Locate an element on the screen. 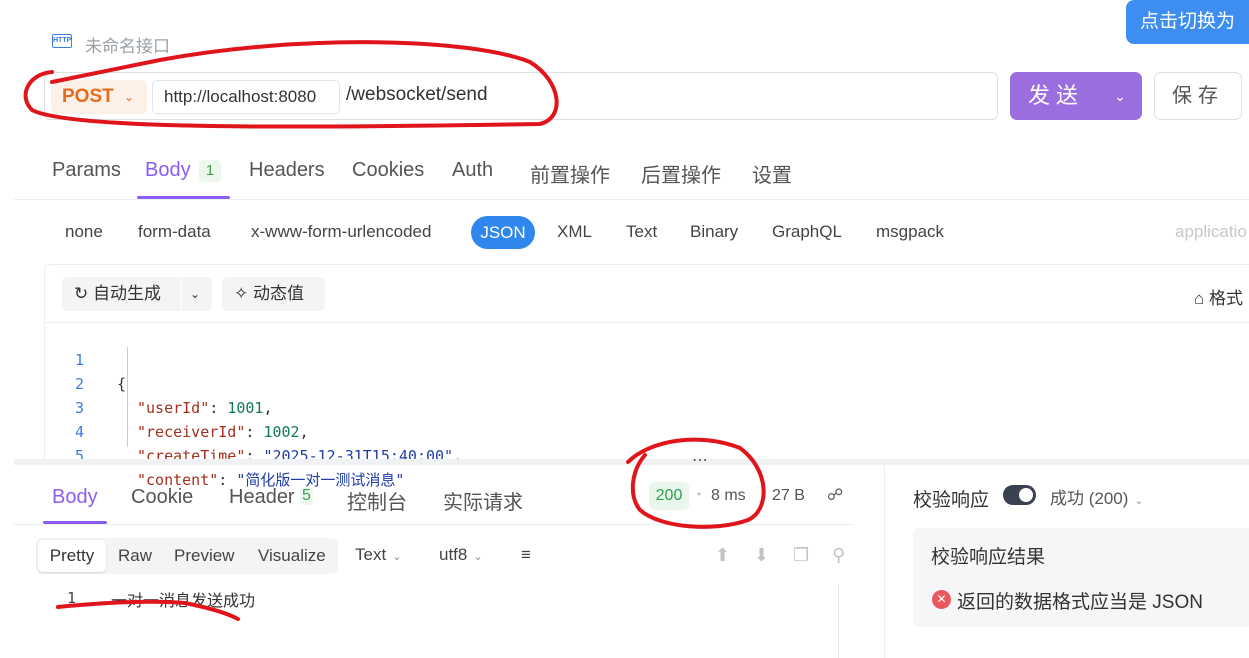 Image resolution: width=1249 pixels, height=658 pixels. format-label: 格式 is located at coordinates (1226, 298).